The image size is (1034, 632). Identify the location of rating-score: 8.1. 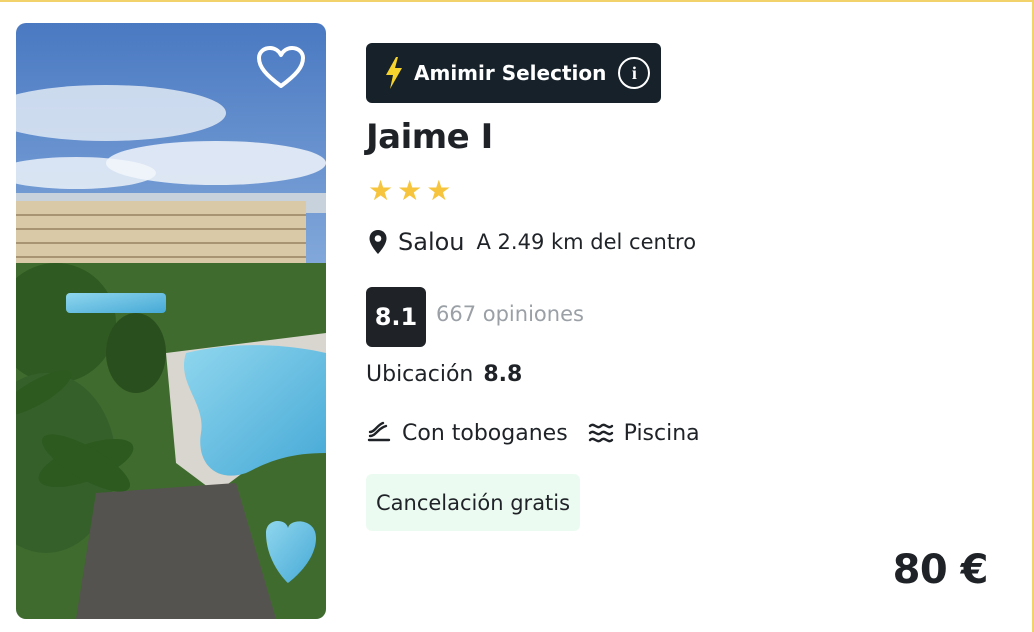
(396, 317).